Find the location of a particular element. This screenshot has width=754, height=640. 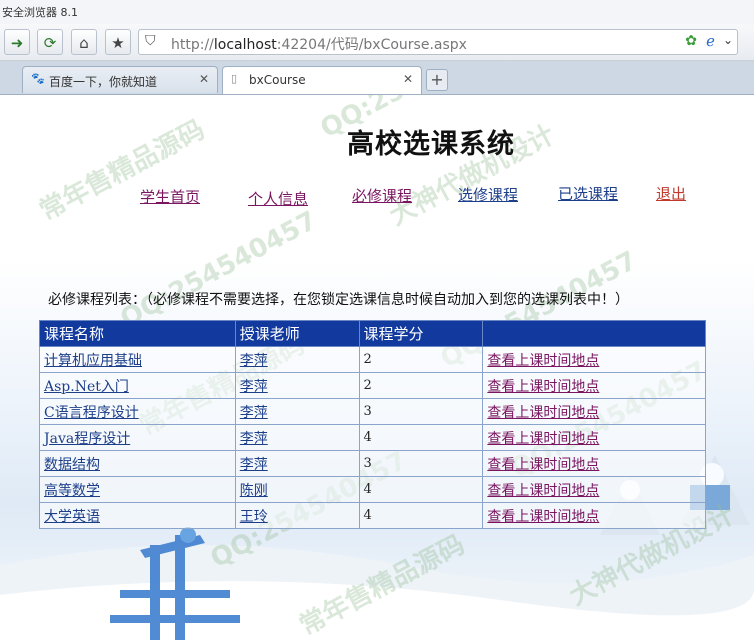

table-row: C语言程序设计 李萍 3 查看上课时间地点 is located at coordinates (372, 411).